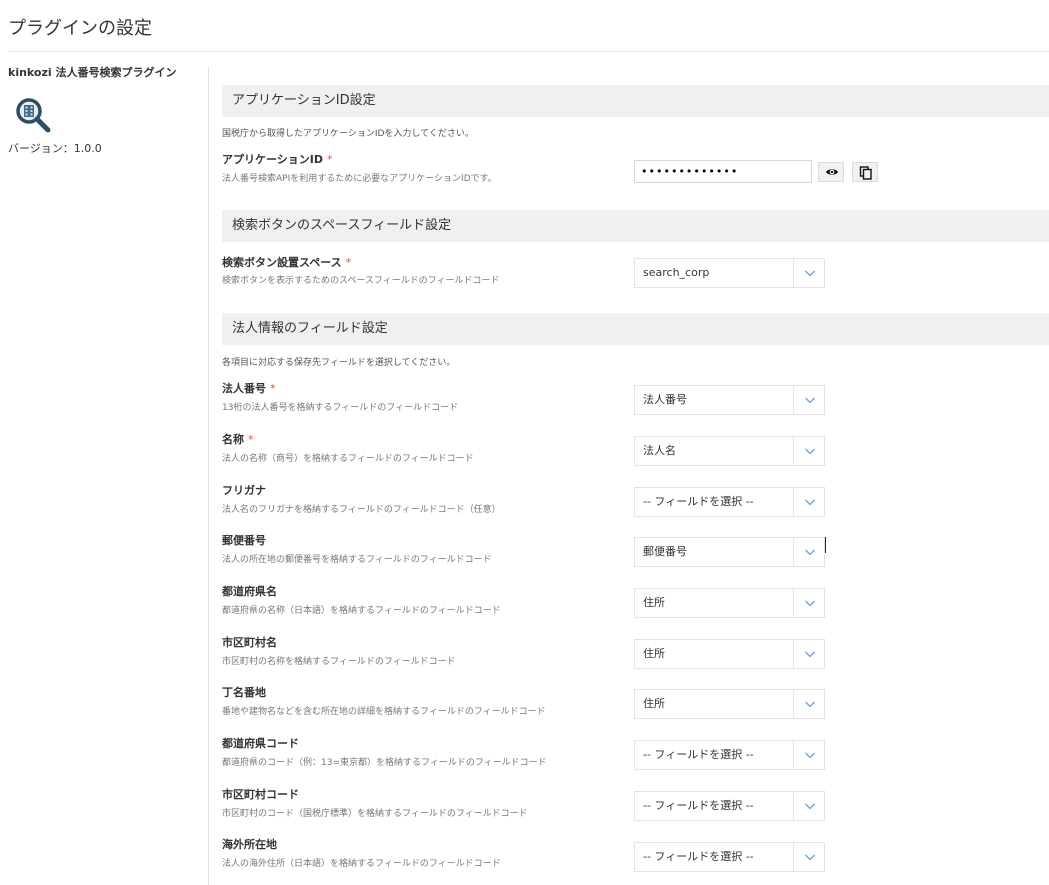 The image size is (1049, 885). Describe the element at coordinates (375, 814) in the screenshot. I see `field-help-city-code: 市区町村のコード（国税庁標準）を格納するフィールドのフィールドコード` at that location.